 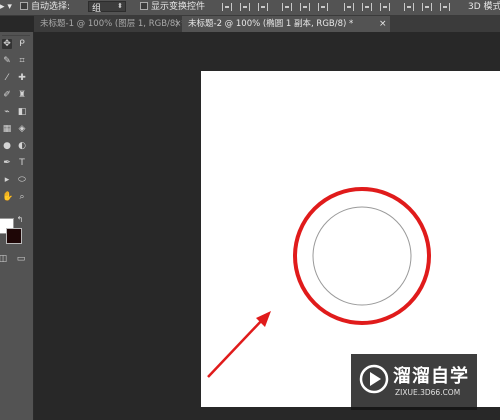 I want to click on ellipse-shape, so click(x=362, y=256).